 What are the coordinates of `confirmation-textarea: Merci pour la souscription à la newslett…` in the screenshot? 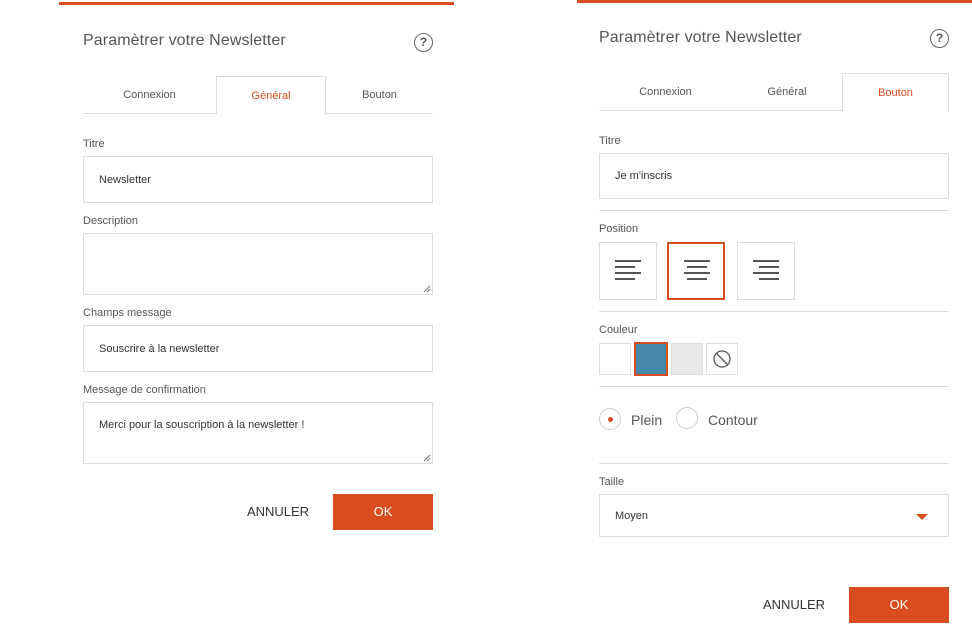 It's located at (258, 433).